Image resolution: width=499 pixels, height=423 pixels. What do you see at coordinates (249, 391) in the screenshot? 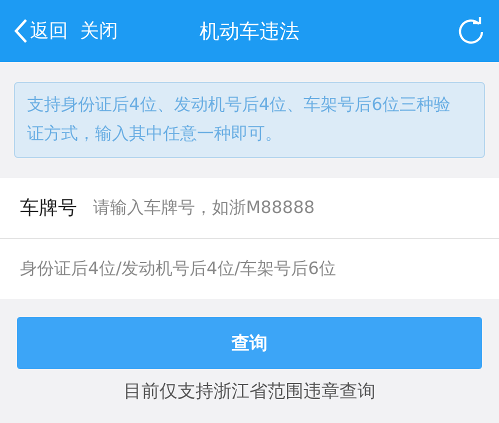
I see `footer-note: 目前仅支持浙江省范围违章查询` at bounding box center [249, 391].